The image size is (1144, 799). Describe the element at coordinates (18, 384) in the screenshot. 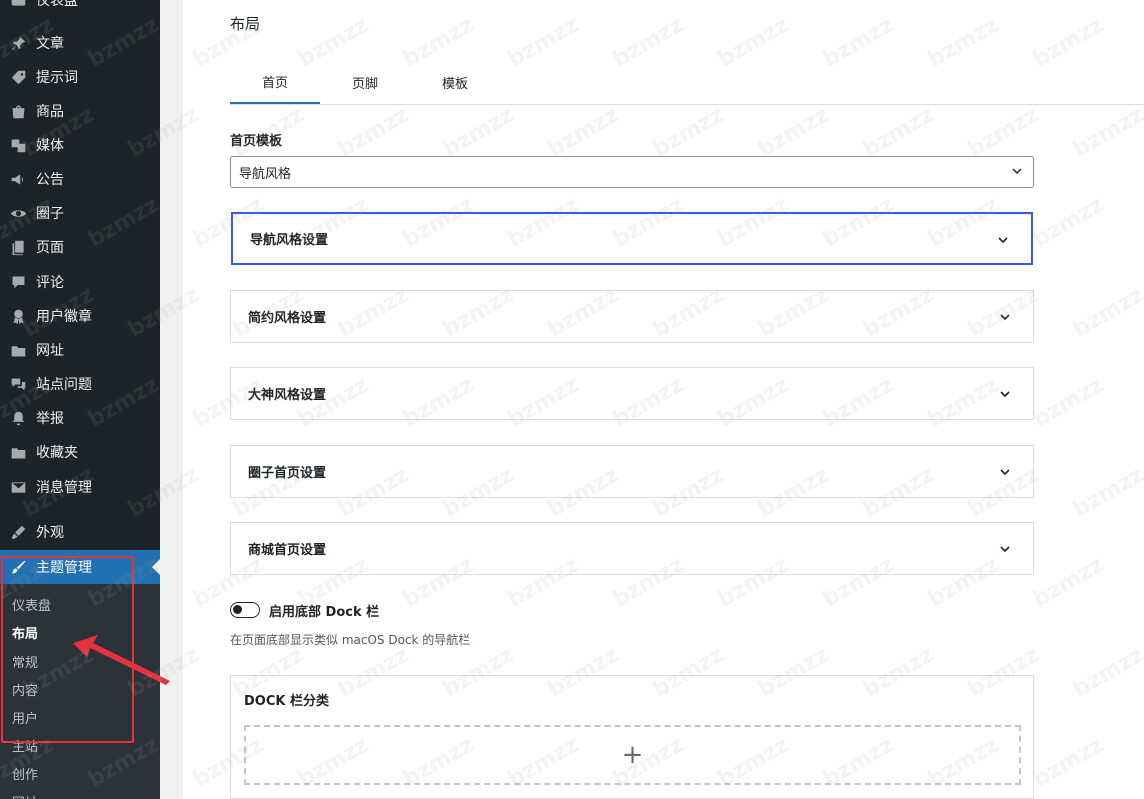

I see `forum-icon` at that location.